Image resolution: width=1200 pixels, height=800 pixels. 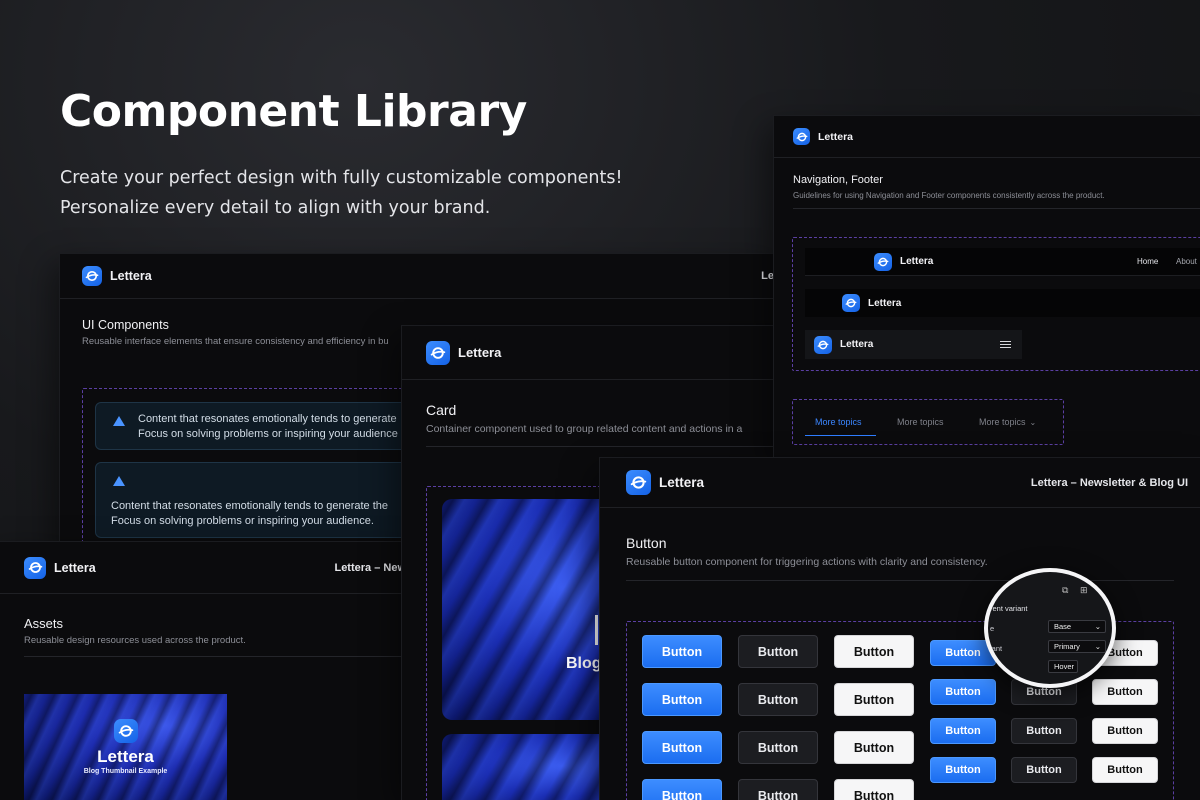 What do you see at coordinates (913, 344) in the screenshot?
I see `navbar-mobile: Lettera` at bounding box center [913, 344].